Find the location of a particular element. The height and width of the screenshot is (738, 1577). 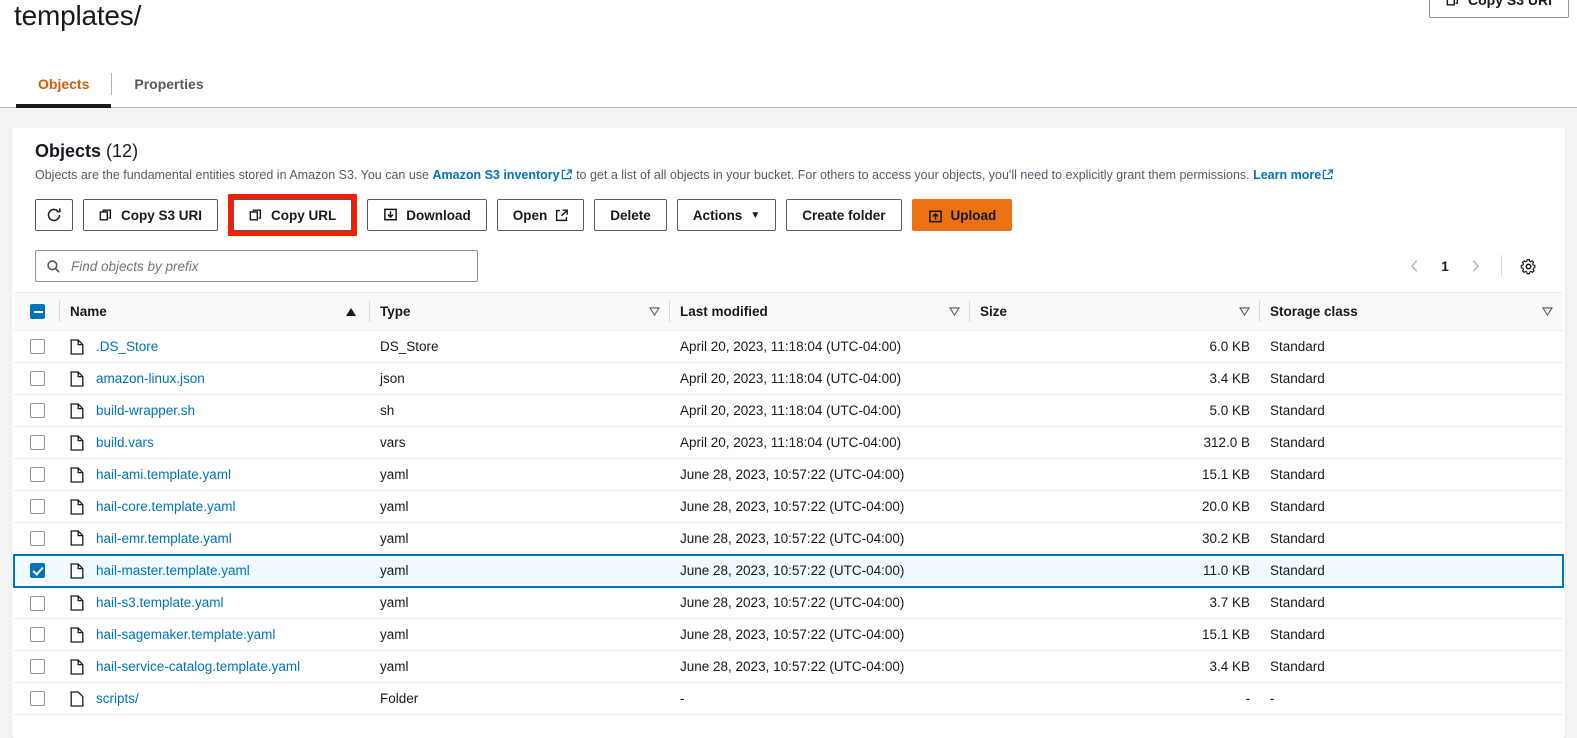

object-name-link: build-wrapper.sh is located at coordinates (145, 410).